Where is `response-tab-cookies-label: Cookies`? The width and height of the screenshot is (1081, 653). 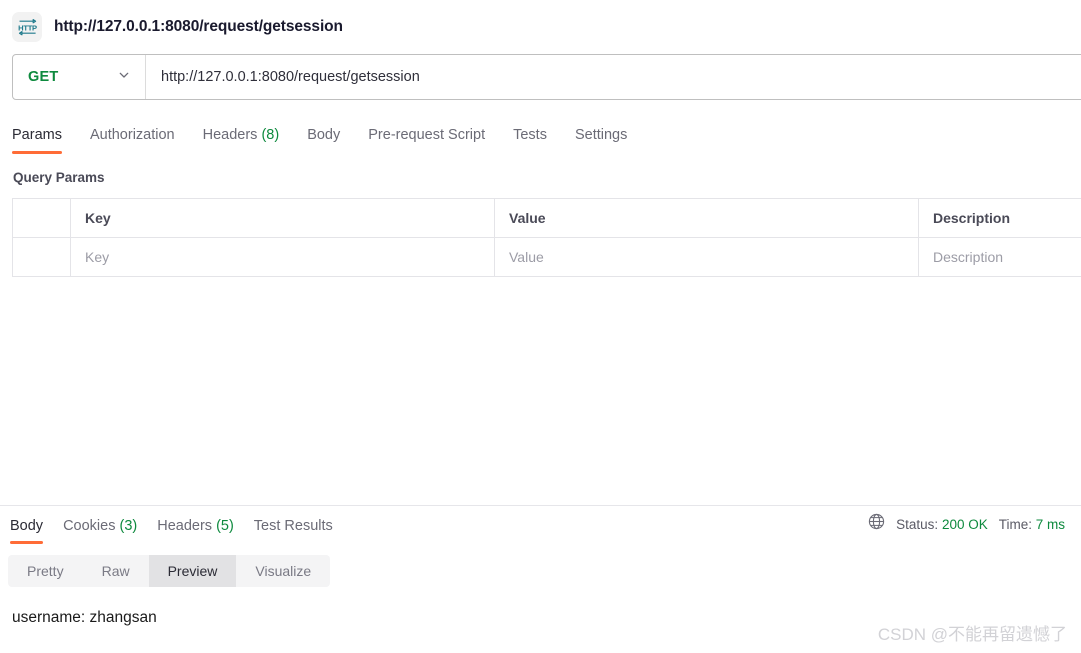
response-tab-cookies-label: Cookies is located at coordinates (89, 526).